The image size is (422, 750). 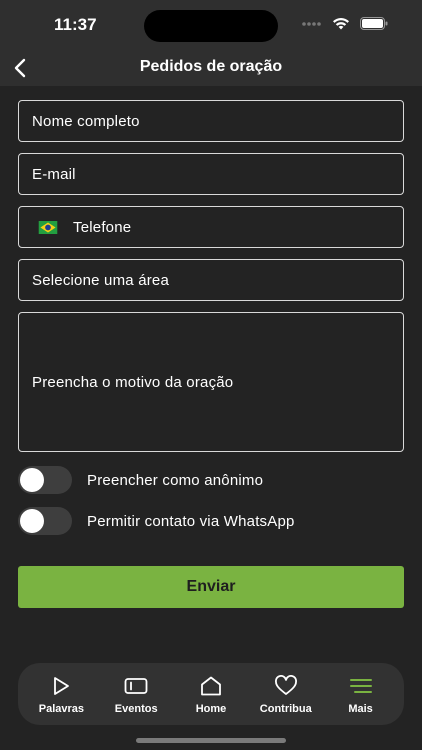 I want to click on home-icon, so click(x=211, y=686).